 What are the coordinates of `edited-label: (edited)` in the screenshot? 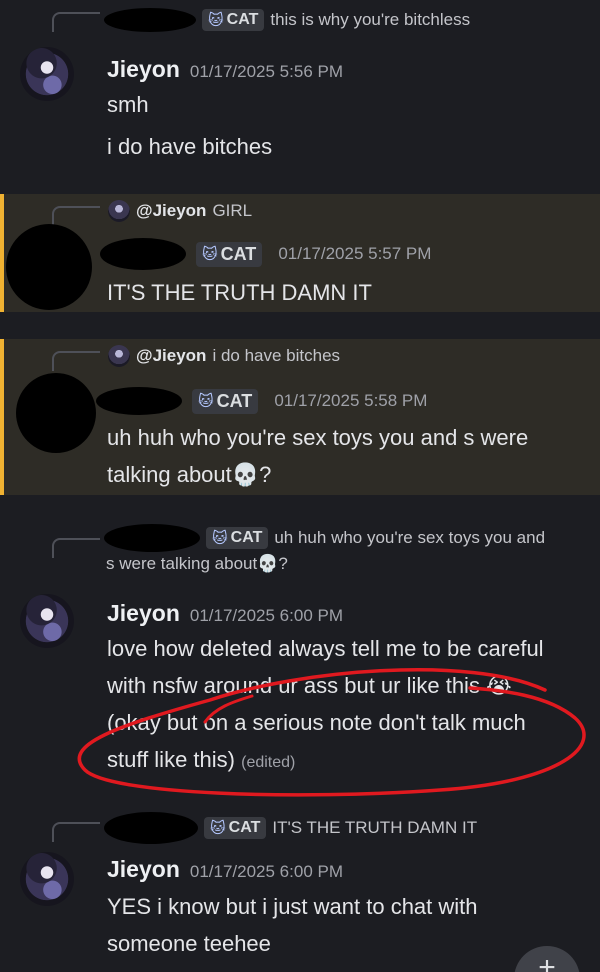 It's located at (268, 762).